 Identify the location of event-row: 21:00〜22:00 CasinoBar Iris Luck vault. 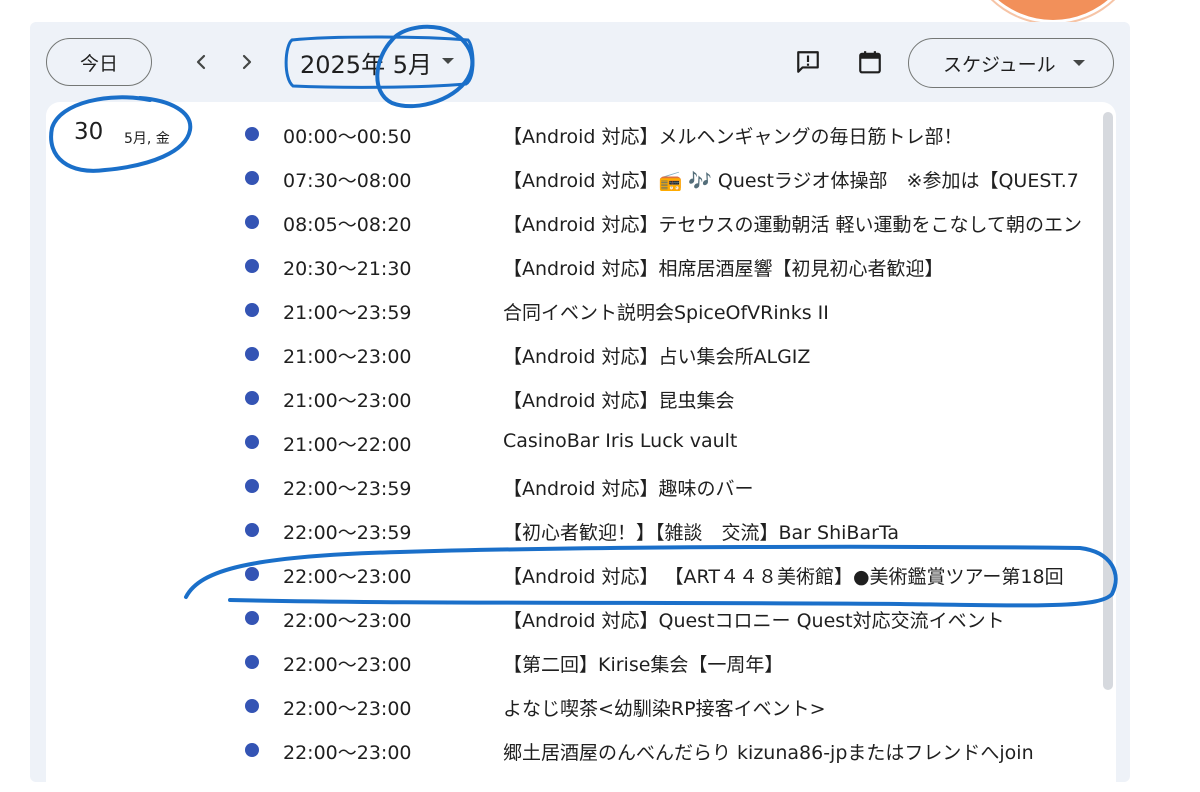
(550, 443).